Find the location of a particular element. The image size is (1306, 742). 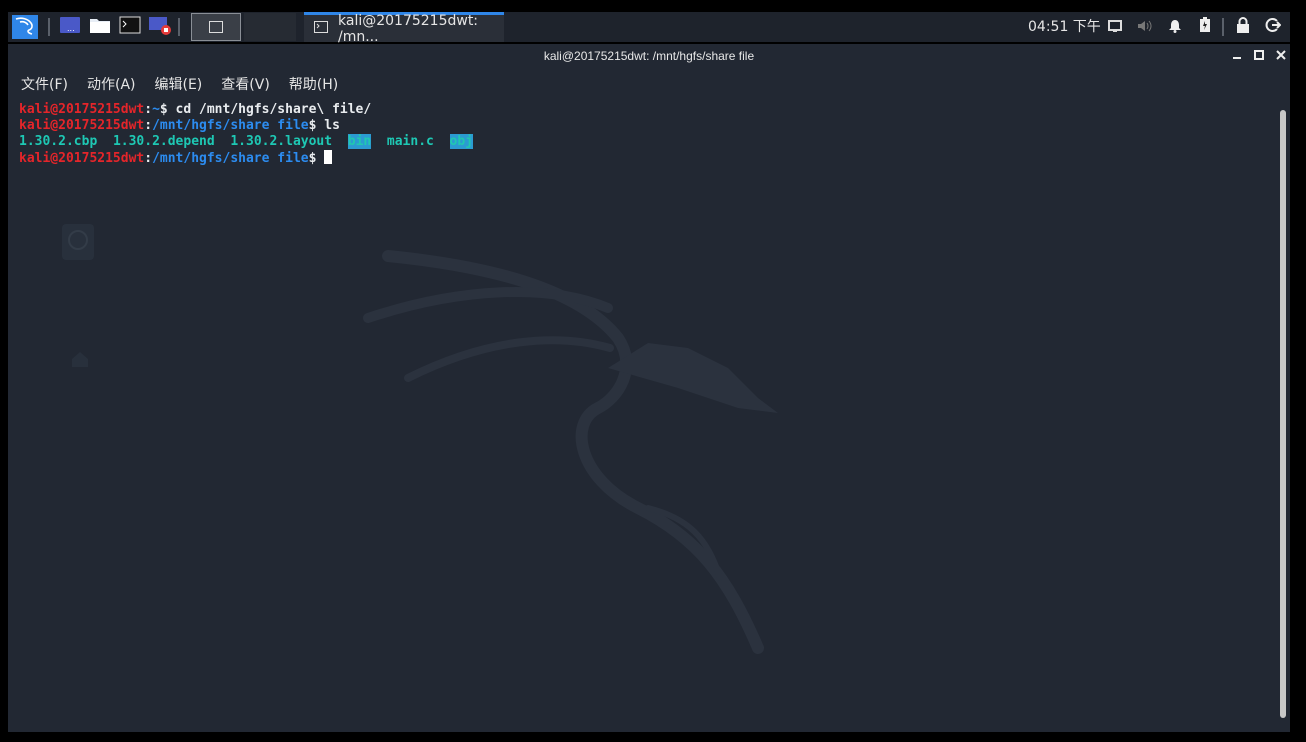

menu-action: 动作(A) is located at coordinates (111, 84).